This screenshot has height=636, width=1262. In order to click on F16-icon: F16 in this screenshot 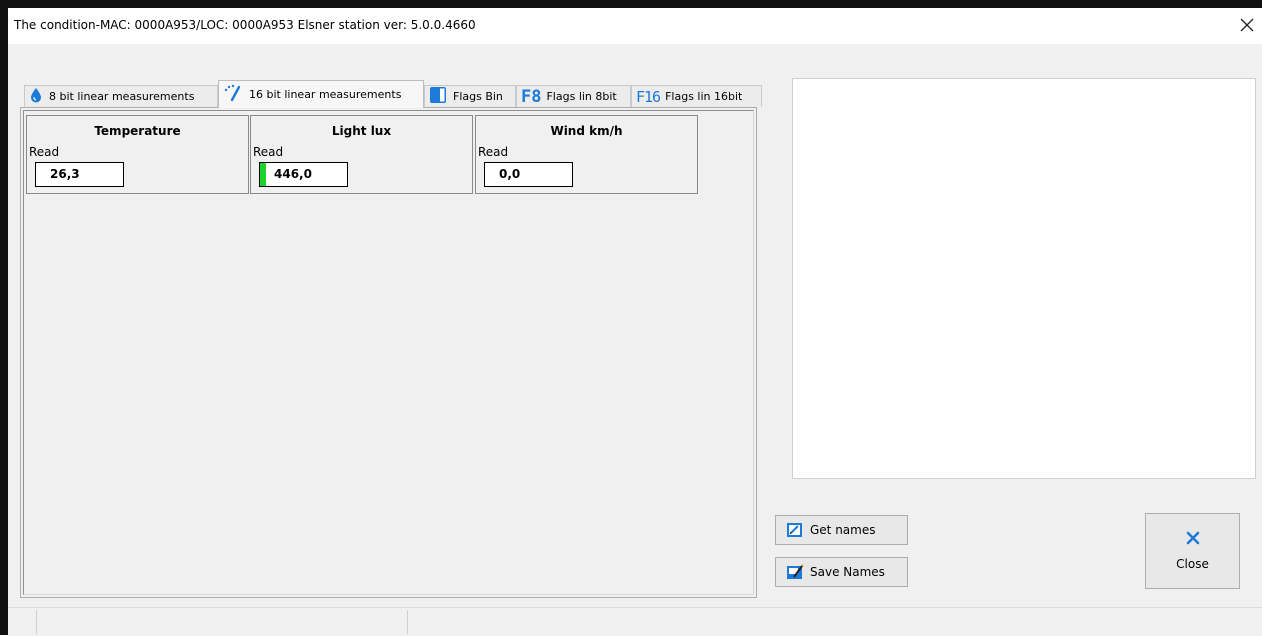, I will do `click(648, 96)`.